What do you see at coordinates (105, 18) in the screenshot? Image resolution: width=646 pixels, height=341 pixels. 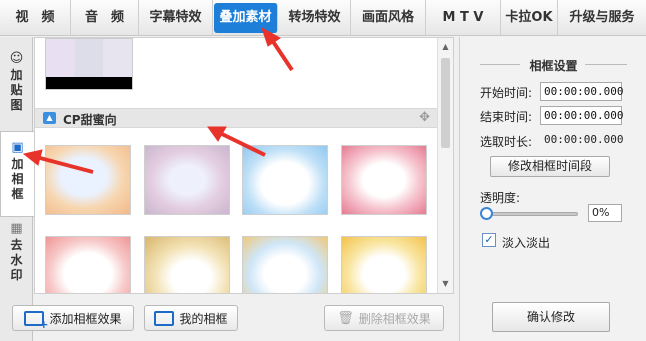 I see `tab-audio: 音 频` at bounding box center [105, 18].